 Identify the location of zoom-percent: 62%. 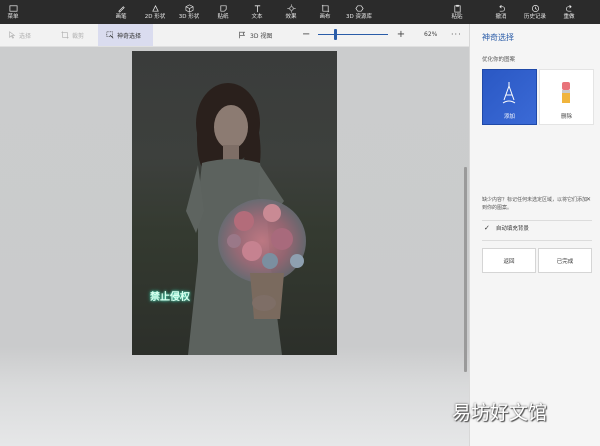
(431, 34).